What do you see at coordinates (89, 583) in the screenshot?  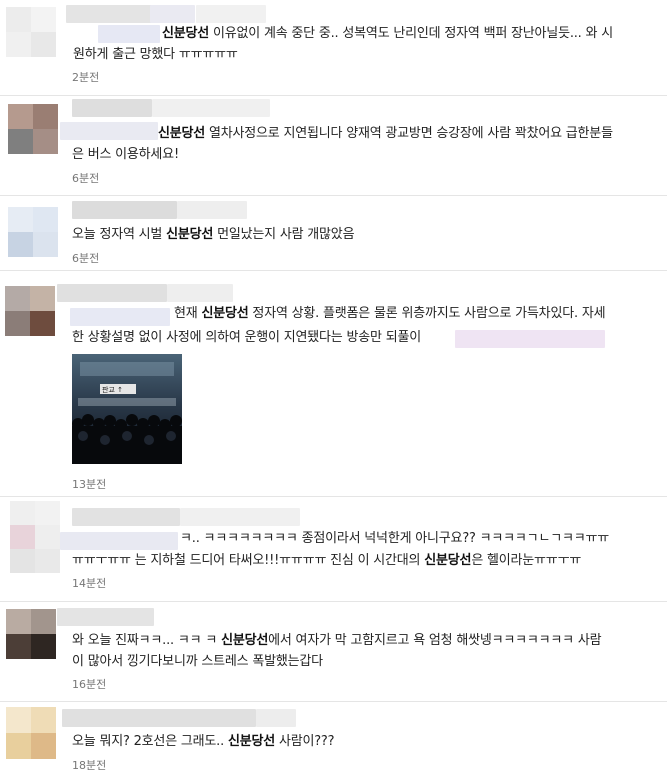 I see `timestamp: 14분전` at bounding box center [89, 583].